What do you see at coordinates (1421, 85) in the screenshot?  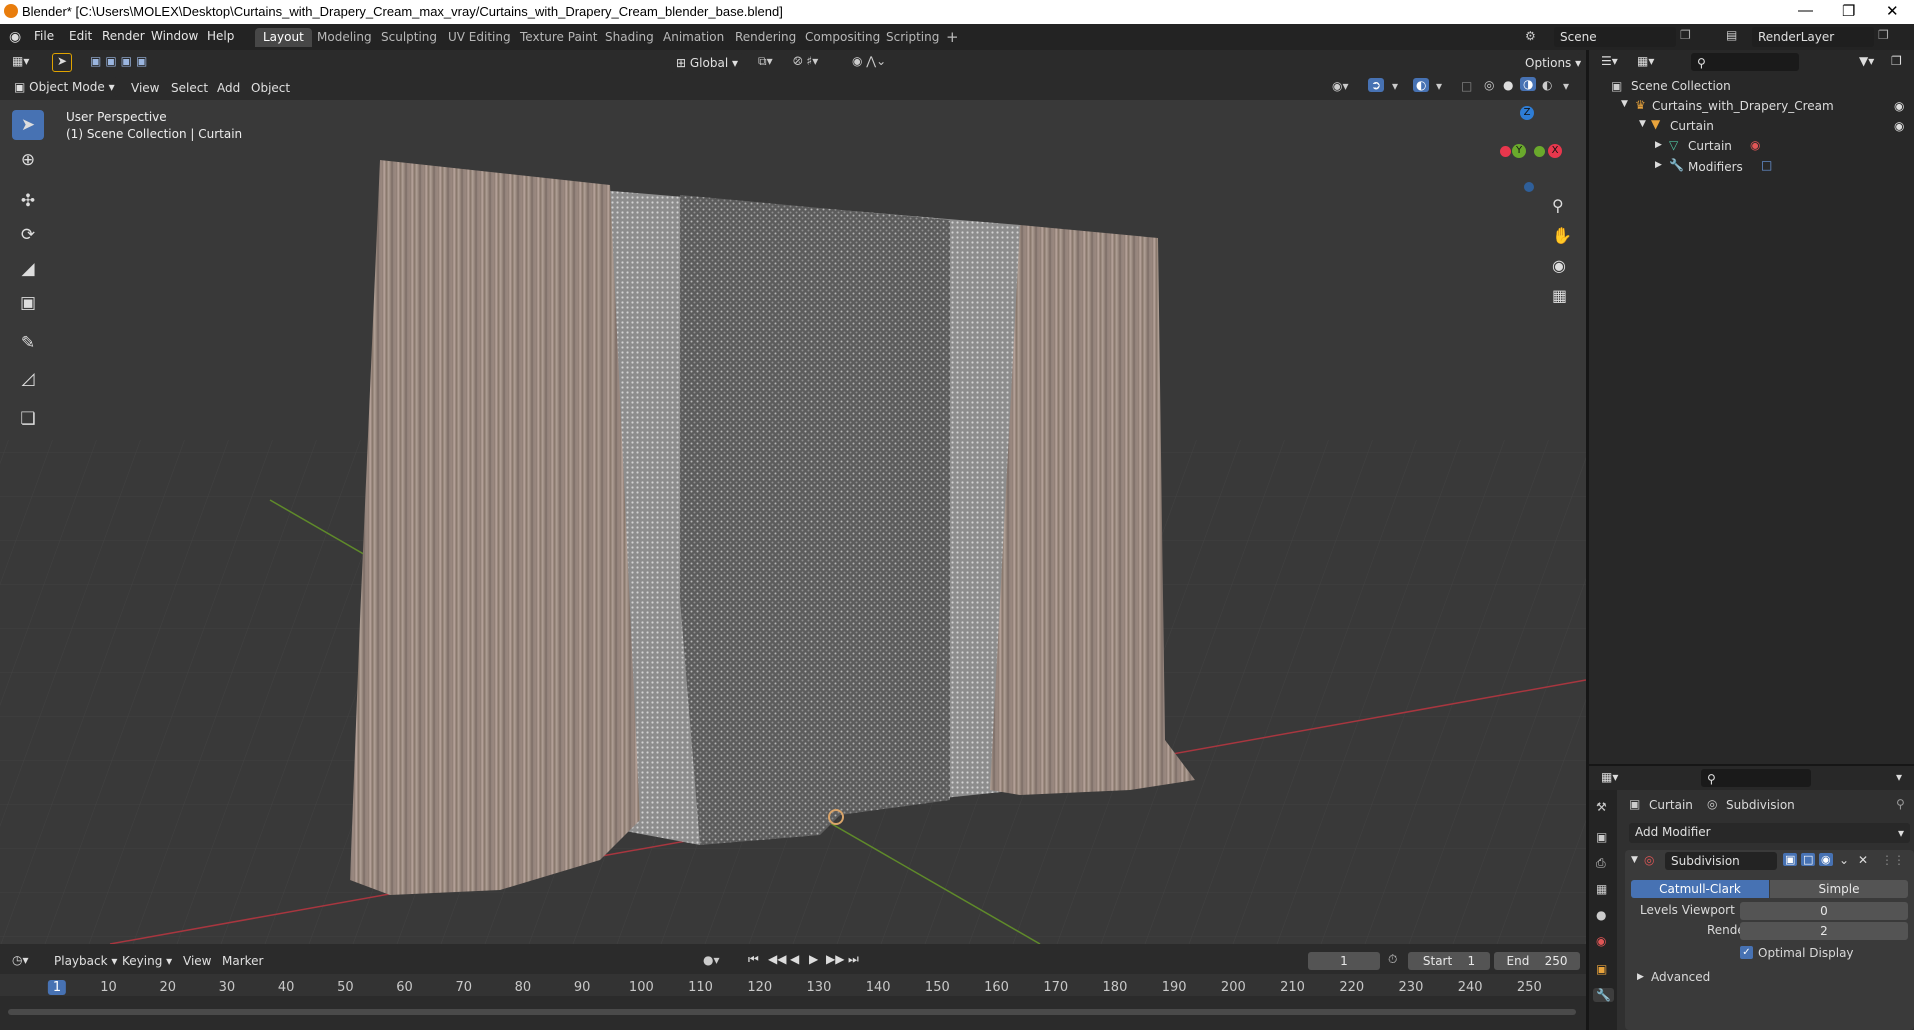 I see `overlay-toggle-icon: ◐` at bounding box center [1421, 85].